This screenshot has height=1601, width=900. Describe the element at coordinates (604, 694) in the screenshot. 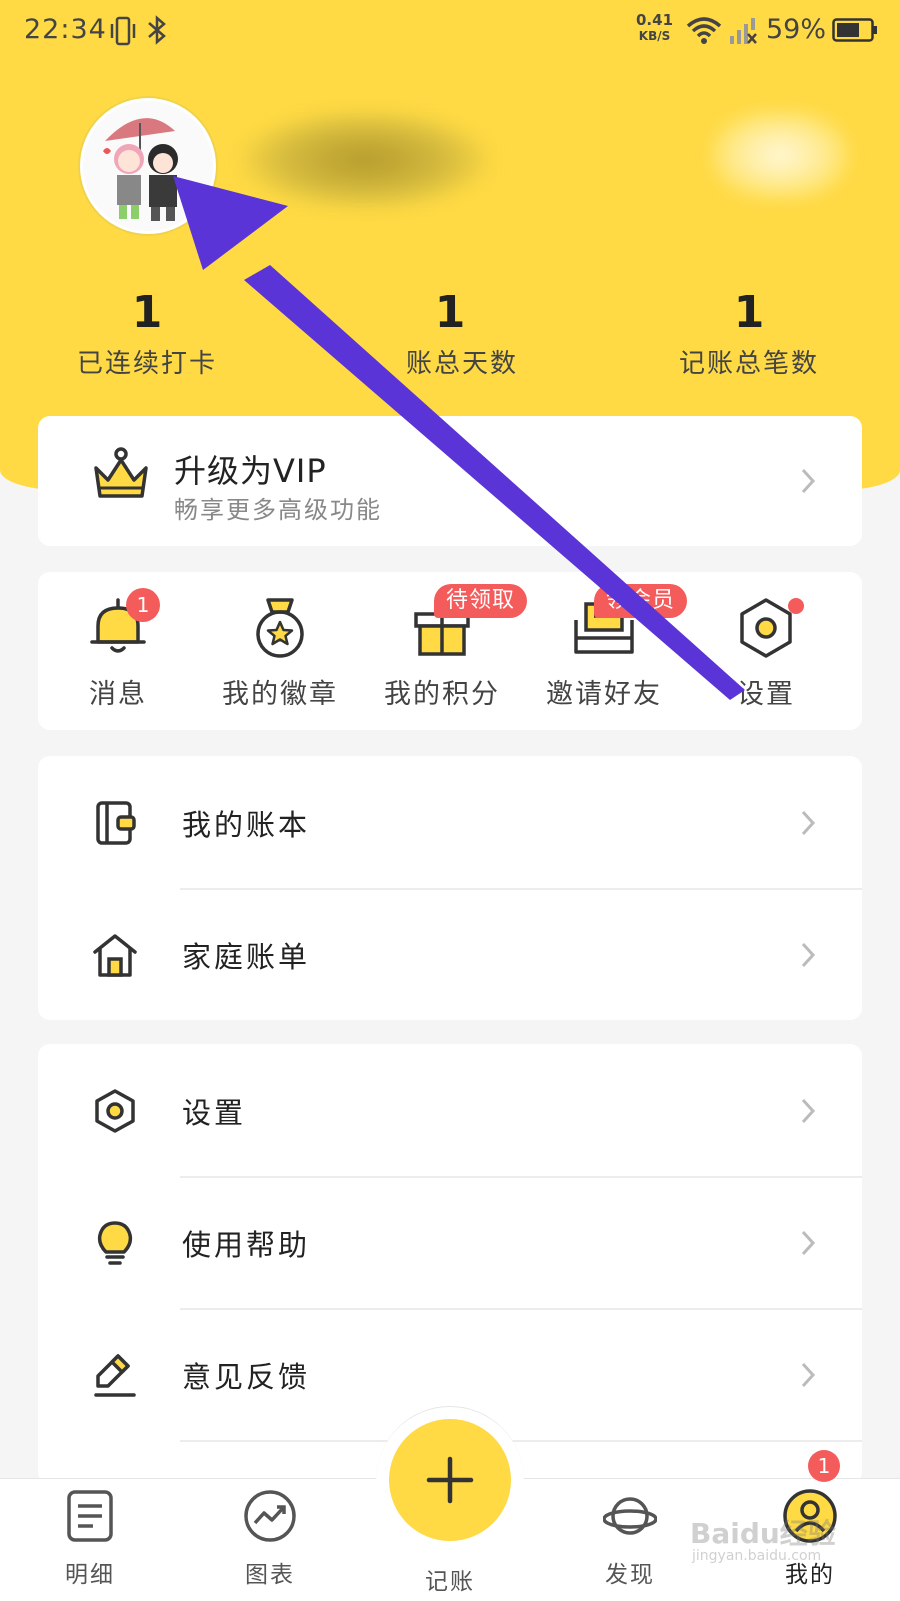

I see `quick-action-label: 邀请好友` at that location.